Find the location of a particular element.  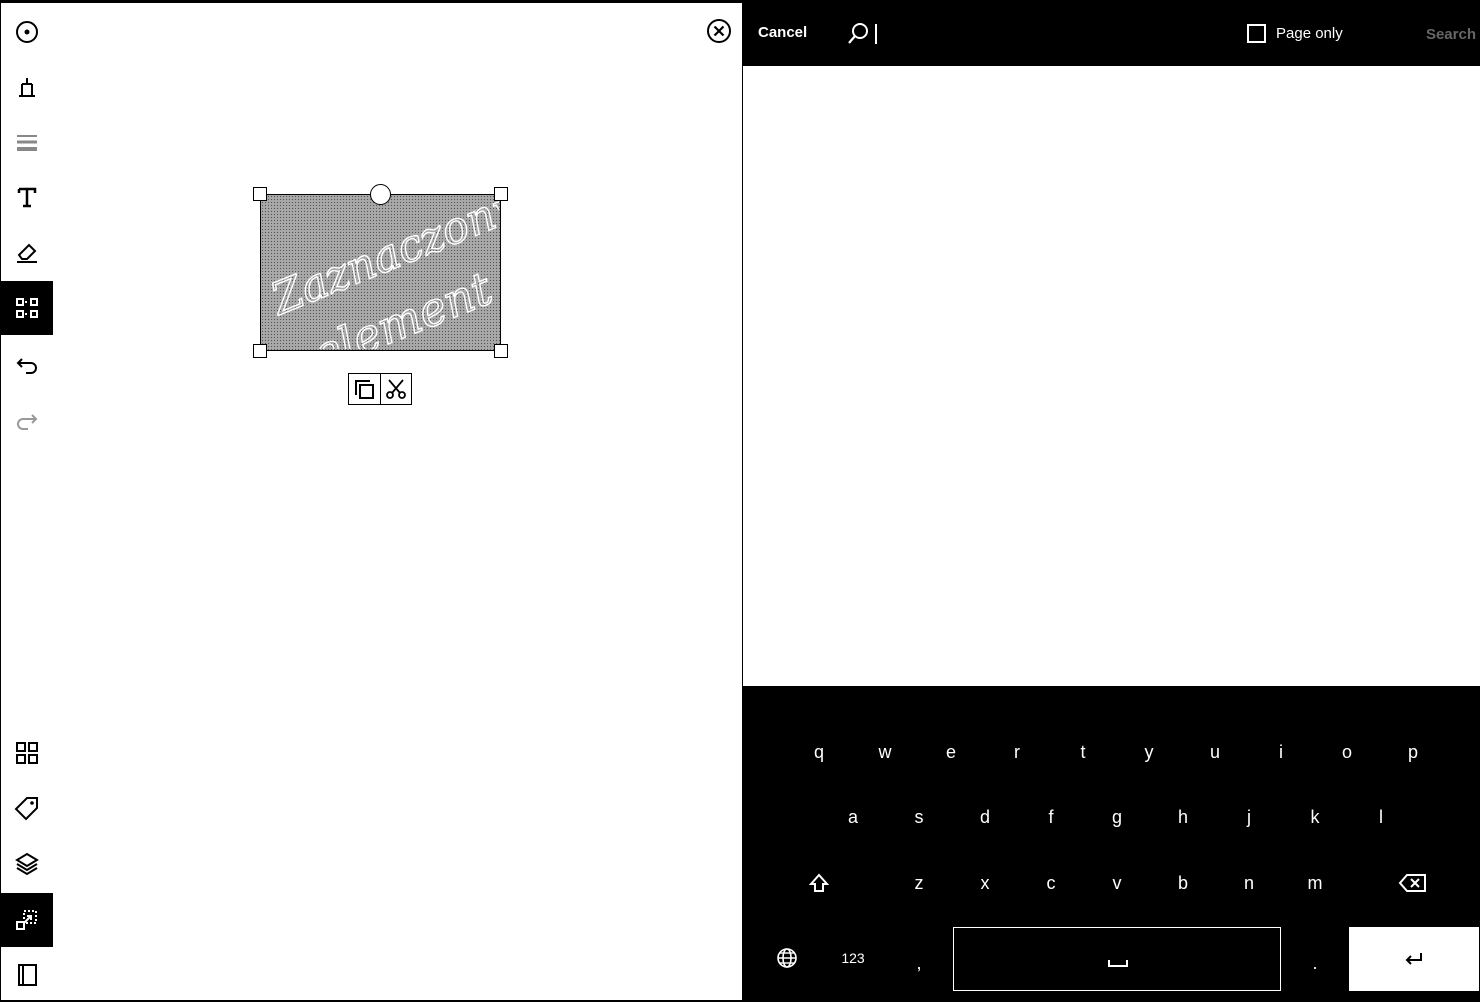

key-h: h is located at coordinates (1183, 817).